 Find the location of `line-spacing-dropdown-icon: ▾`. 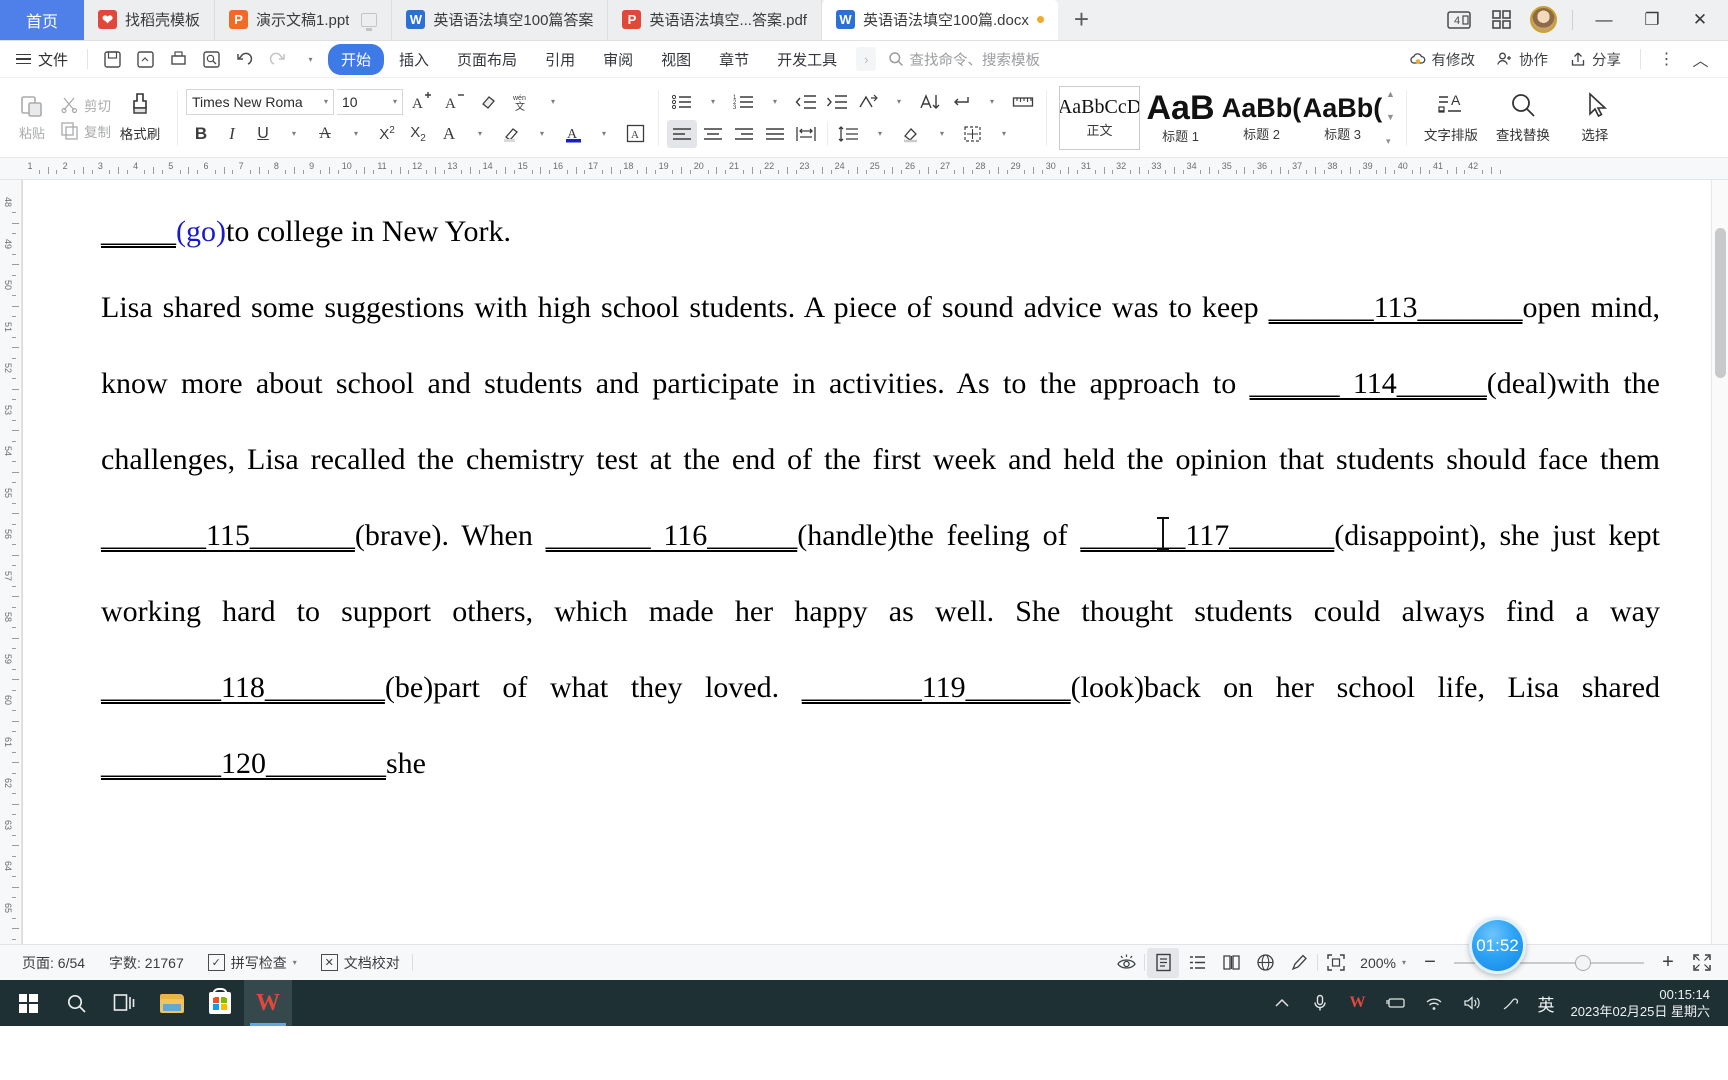

line-spacing-dropdown-icon: ▾ is located at coordinates (880, 134).